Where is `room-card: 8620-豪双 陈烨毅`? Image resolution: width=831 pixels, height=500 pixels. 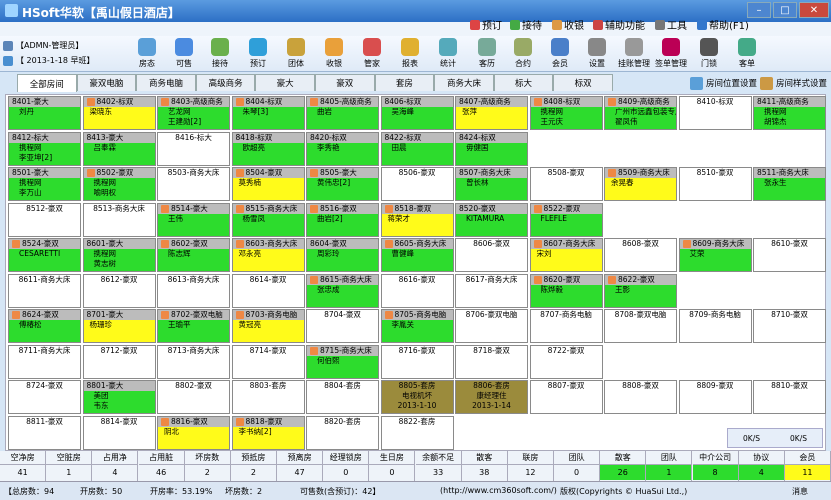
room-card: 8620-豪双 陈烨毅 is located at coordinates (566, 290).